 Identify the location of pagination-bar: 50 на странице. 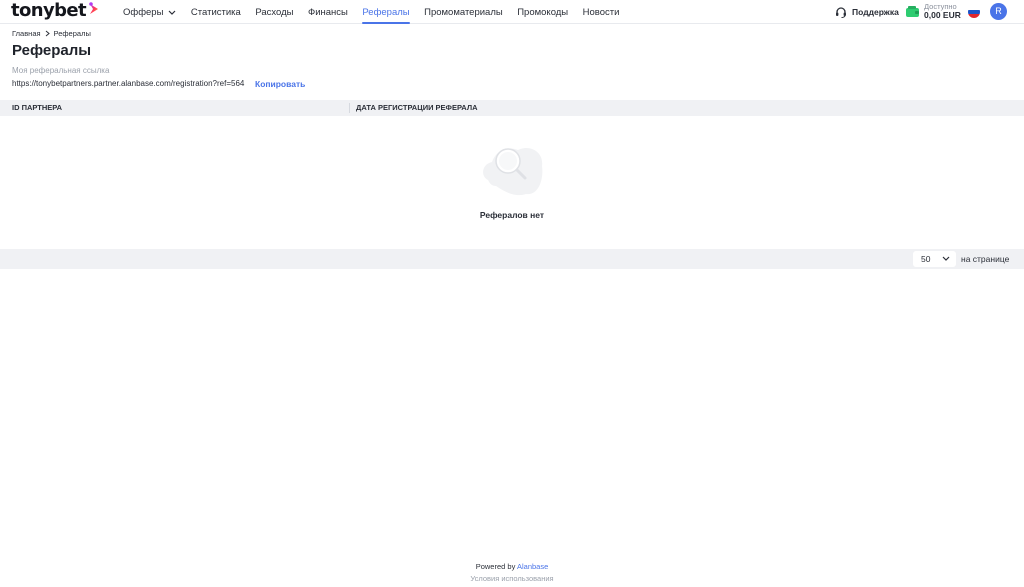
(512, 259).